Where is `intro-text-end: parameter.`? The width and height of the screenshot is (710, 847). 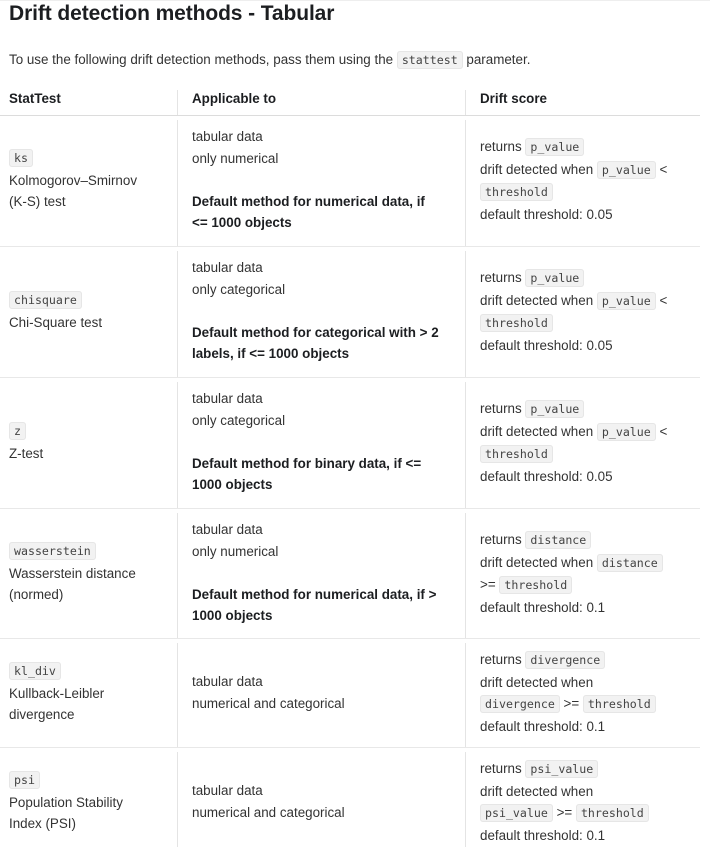
intro-text-end: parameter. is located at coordinates (498, 59).